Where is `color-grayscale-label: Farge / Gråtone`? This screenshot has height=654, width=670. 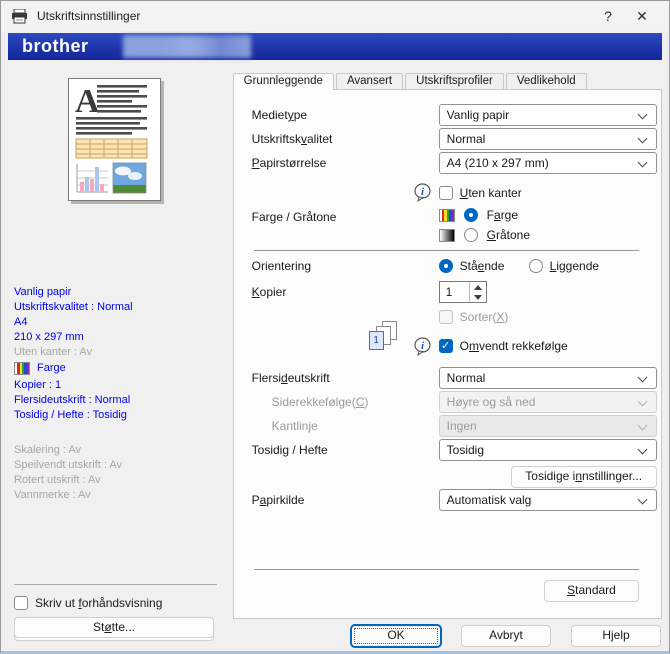 color-grayscale-label: Farge / Gråtone is located at coordinates (294, 217).